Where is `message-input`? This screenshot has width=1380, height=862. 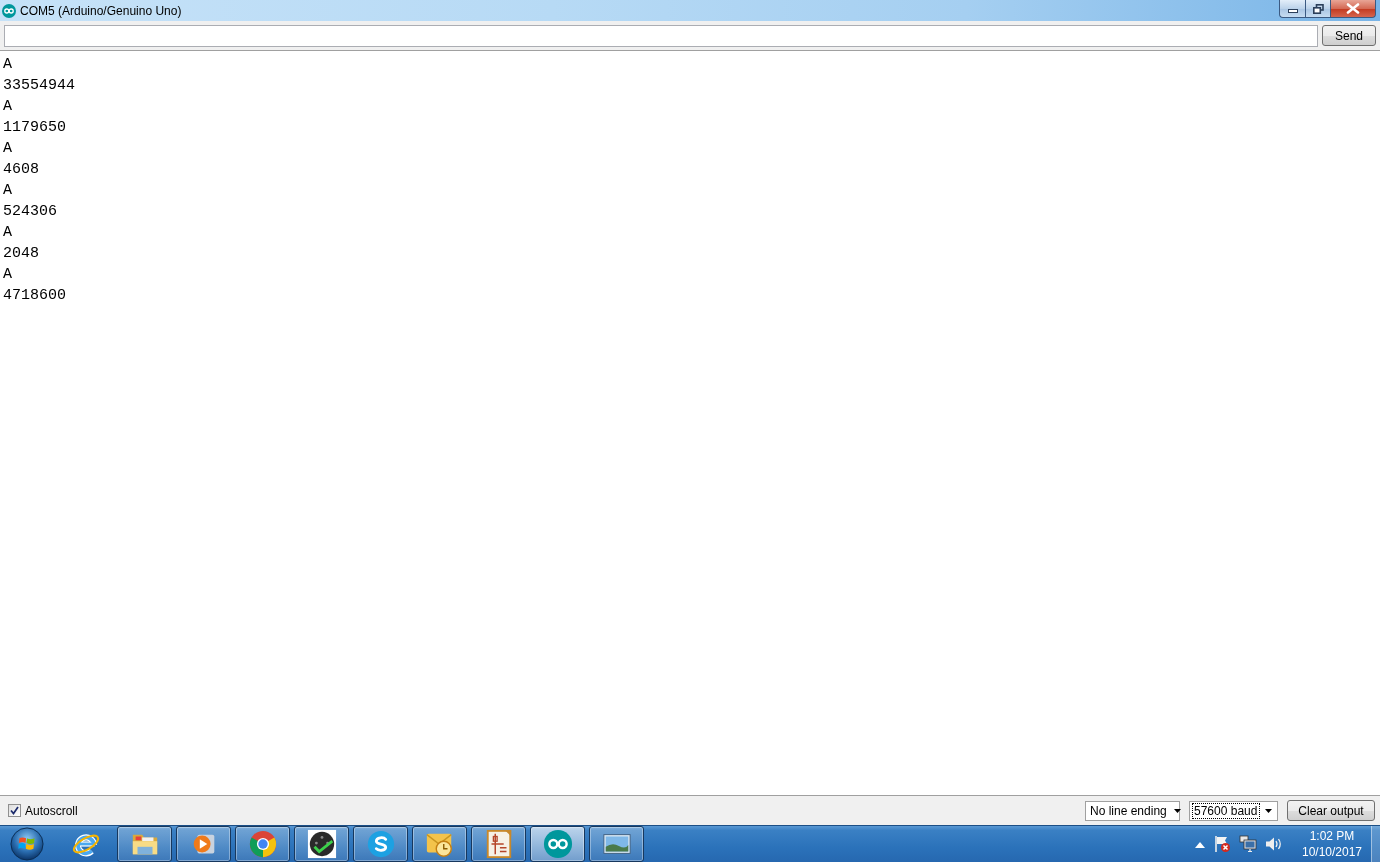 message-input is located at coordinates (661, 35).